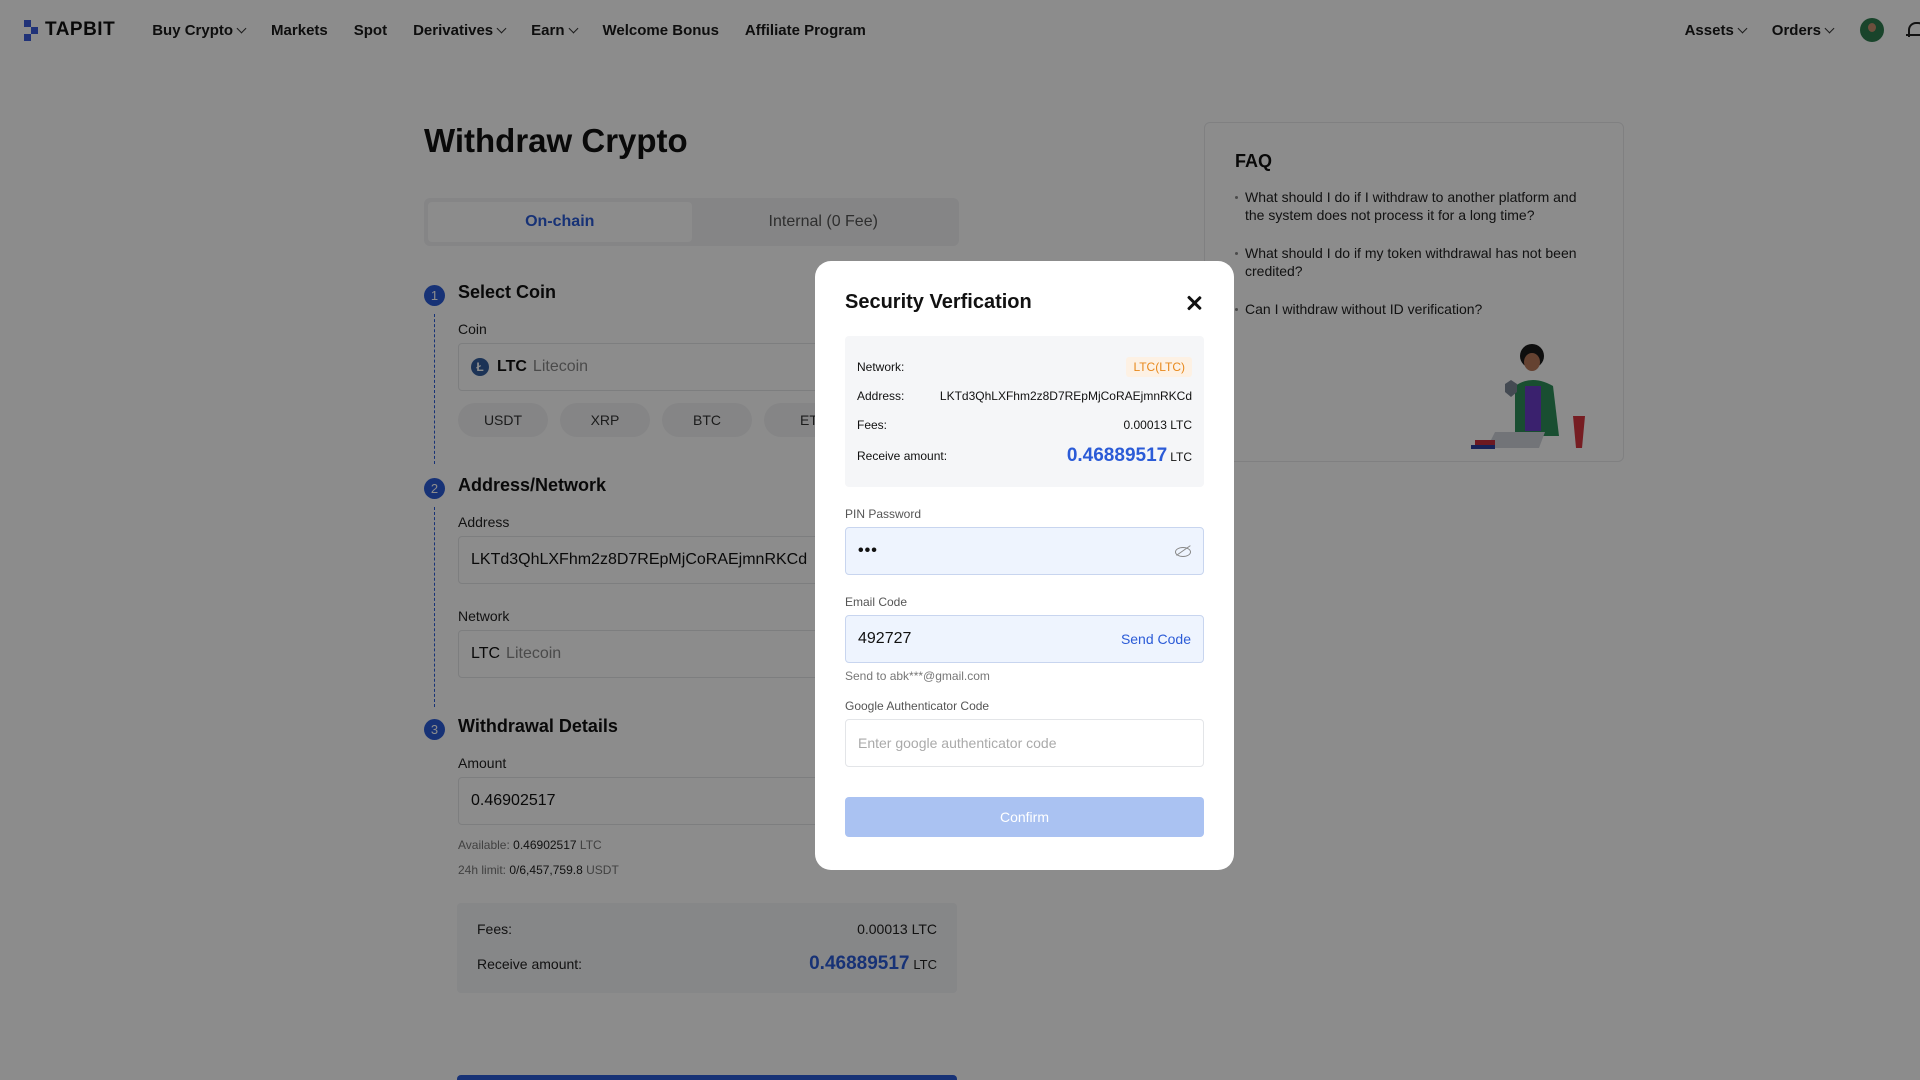 The height and width of the screenshot is (1080, 1920). I want to click on modal-title: Security Verfication, so click(938, 302).